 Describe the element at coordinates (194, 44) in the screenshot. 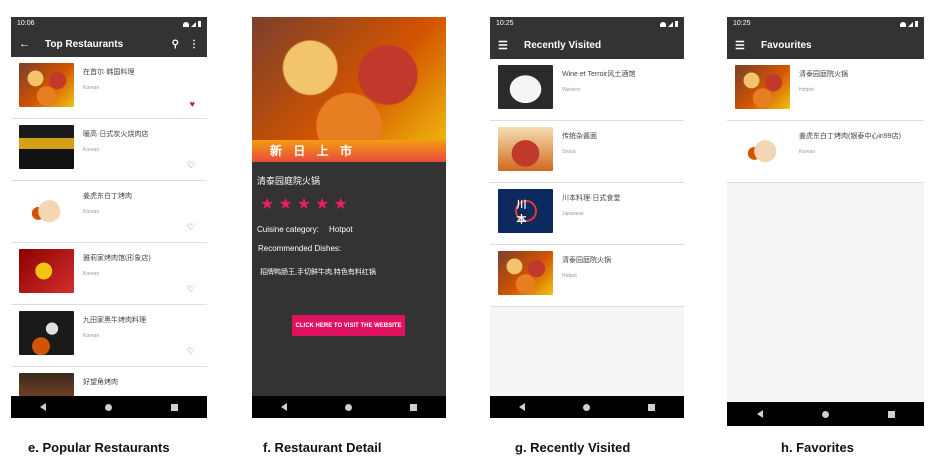

I see `more-vert-icon: ⋮` at that location.